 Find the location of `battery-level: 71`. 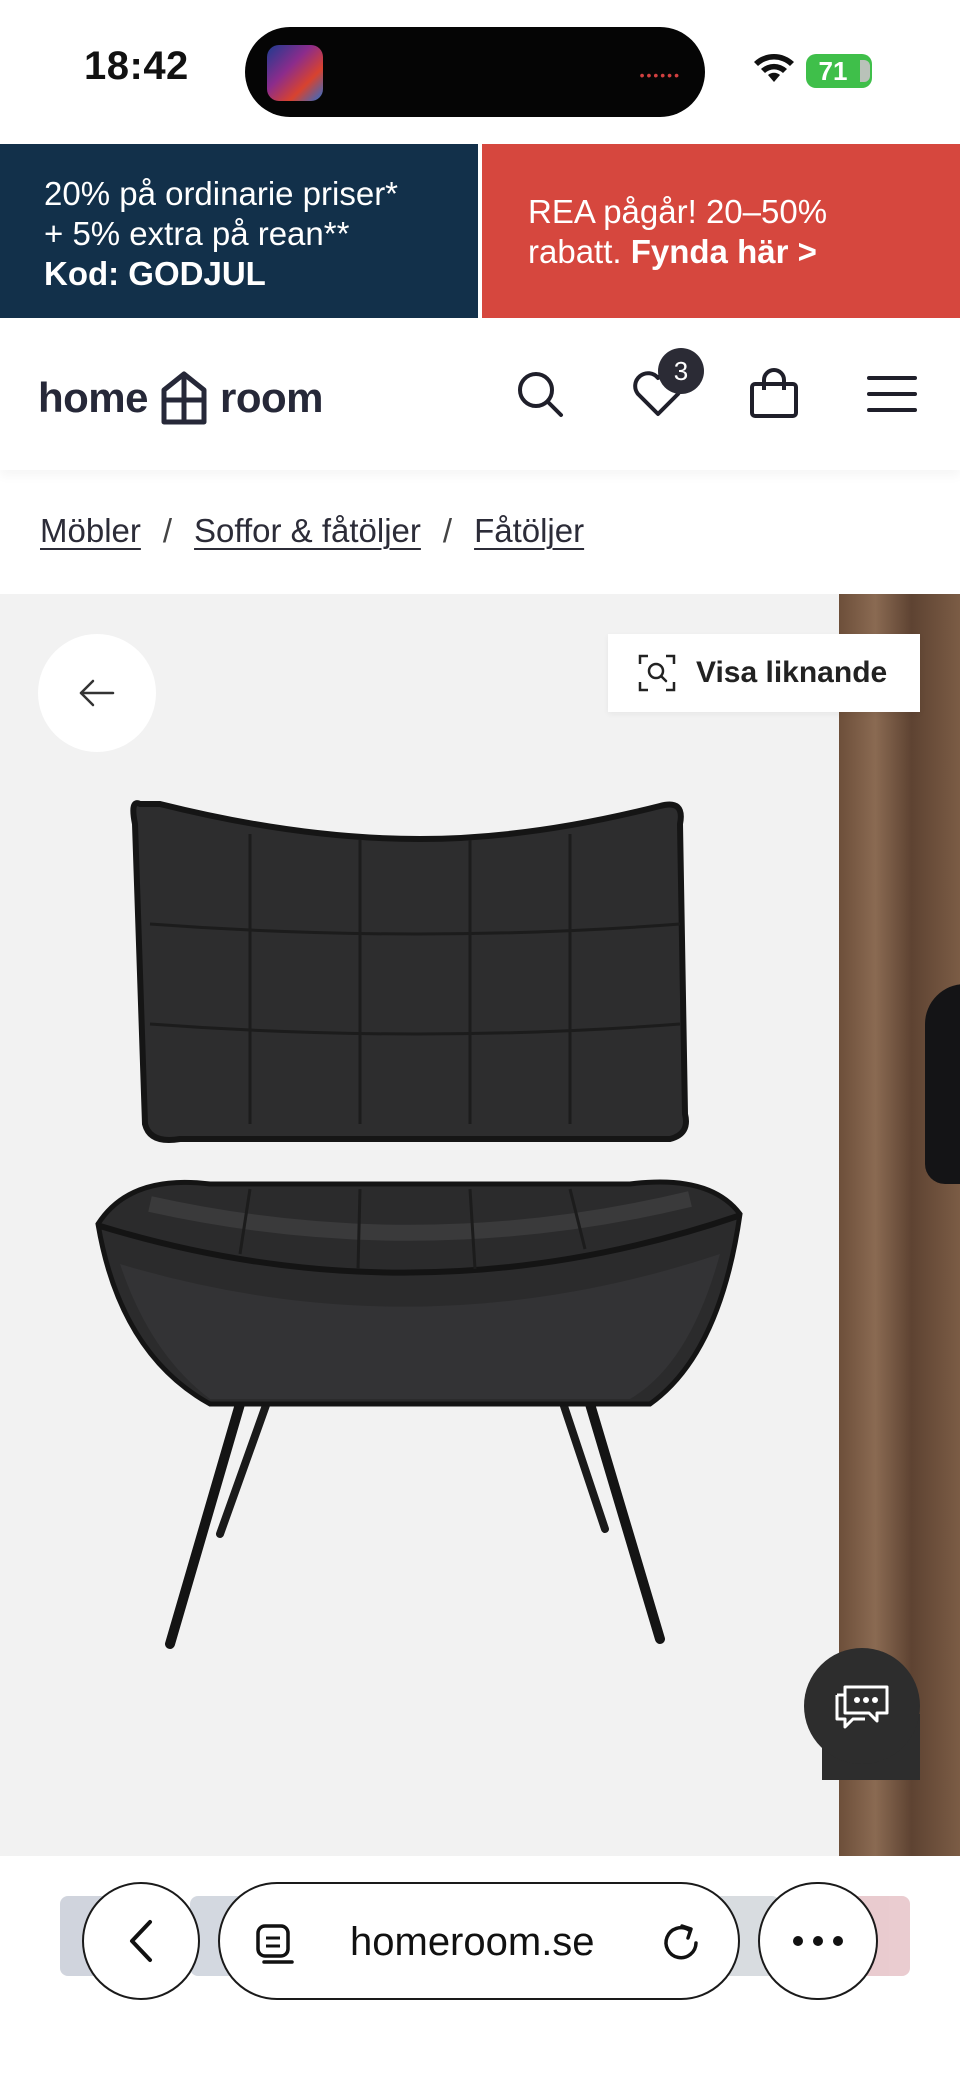

battery-level: 71 is located at coordinates (833, 71).